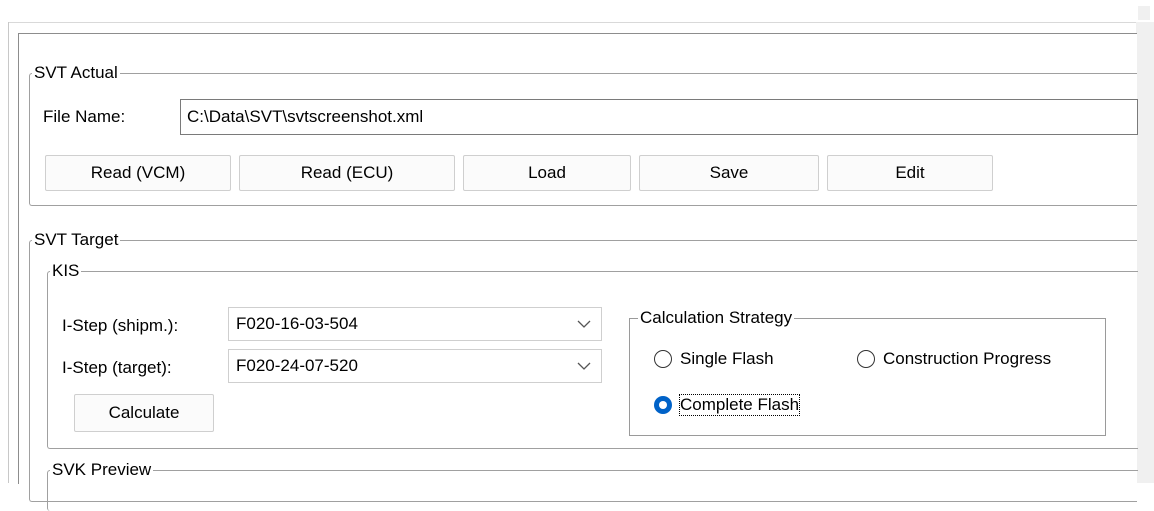 The image size is (1154, 511). I want to click on istep-target-label: I-Step (target):, so click(117, 367).